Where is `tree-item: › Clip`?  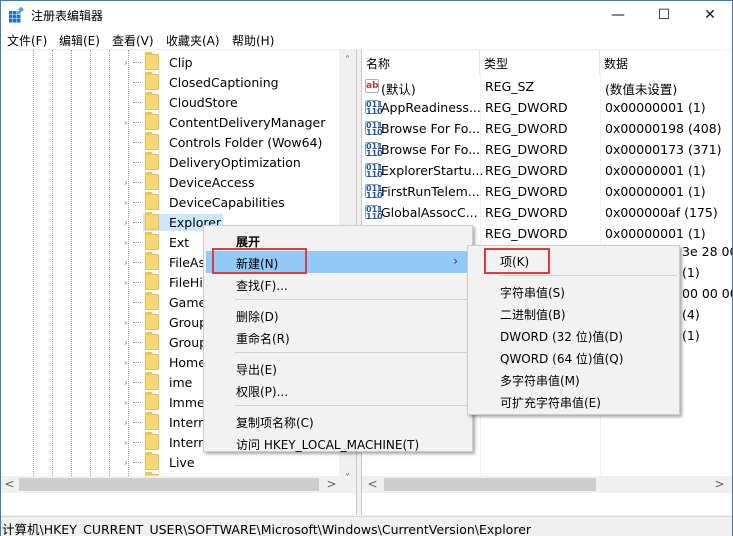
tree-item: › Clip is located at coordinates (158, 62).